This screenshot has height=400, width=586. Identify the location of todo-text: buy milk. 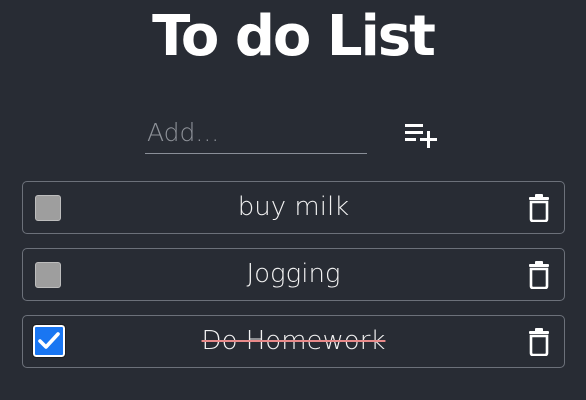
(293, 207).